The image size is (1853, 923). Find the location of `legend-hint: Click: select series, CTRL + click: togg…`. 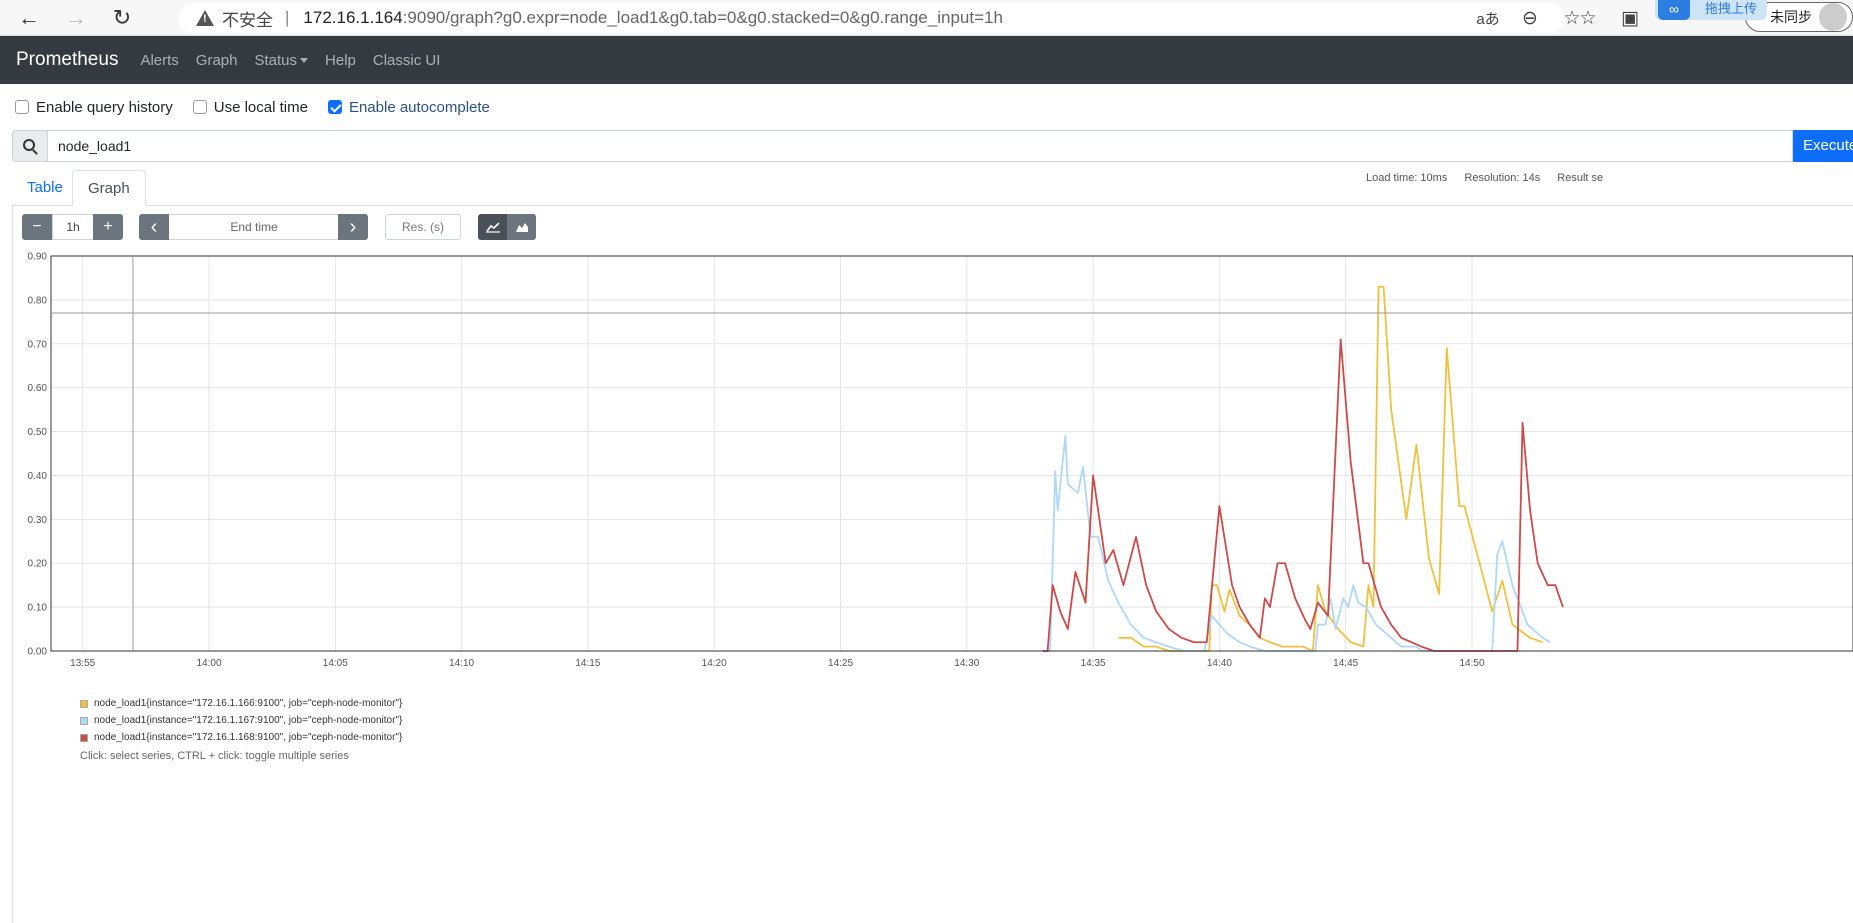

legend-hint: Click: select series, CTRL + click: togg… is located at coordinates (214, 756).